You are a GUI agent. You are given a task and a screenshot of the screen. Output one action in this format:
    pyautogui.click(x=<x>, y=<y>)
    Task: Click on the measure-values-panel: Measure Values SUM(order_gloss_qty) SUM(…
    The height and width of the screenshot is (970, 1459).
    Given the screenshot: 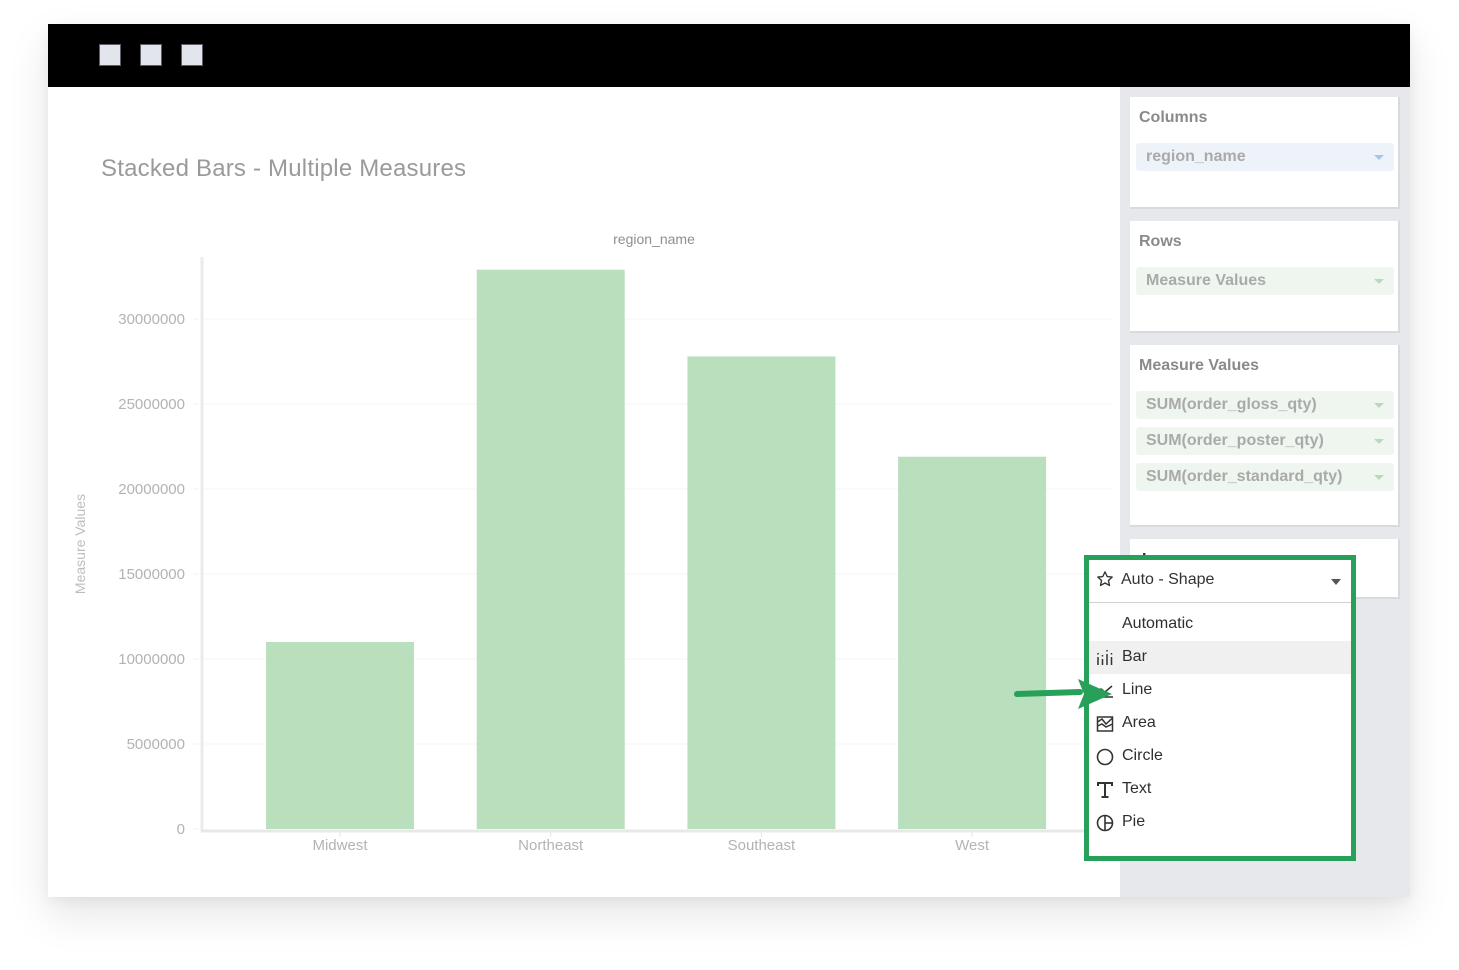 What is the action you would take?
    pyautogui.click(x=1265, y=436)
    